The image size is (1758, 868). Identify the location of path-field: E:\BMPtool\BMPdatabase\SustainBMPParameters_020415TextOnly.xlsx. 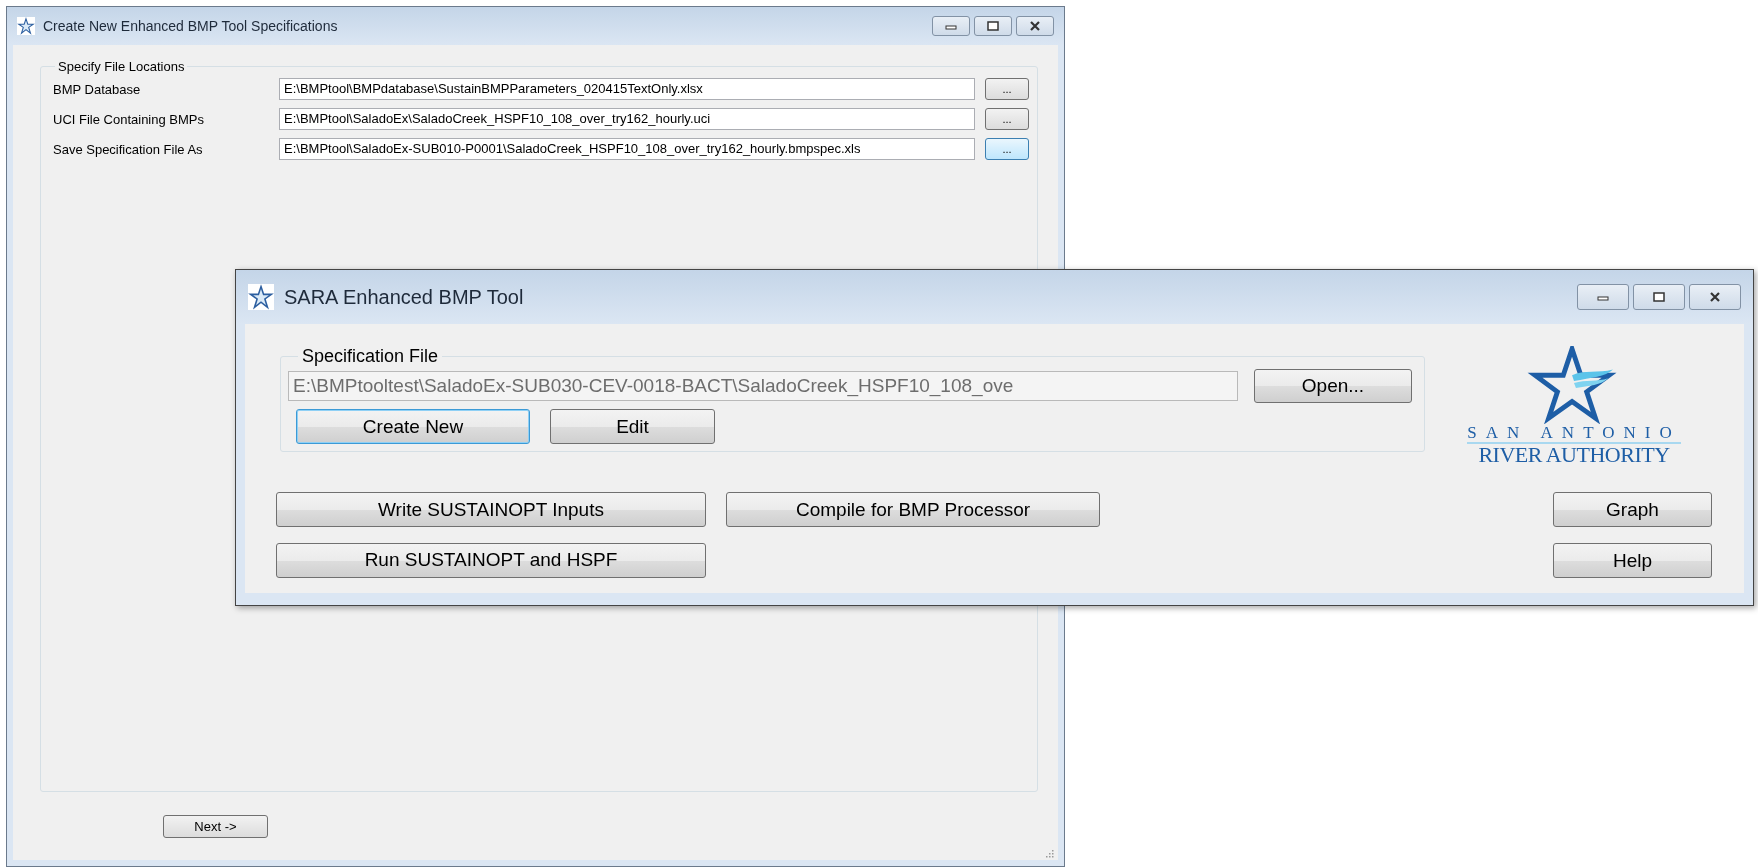
(627, 89).